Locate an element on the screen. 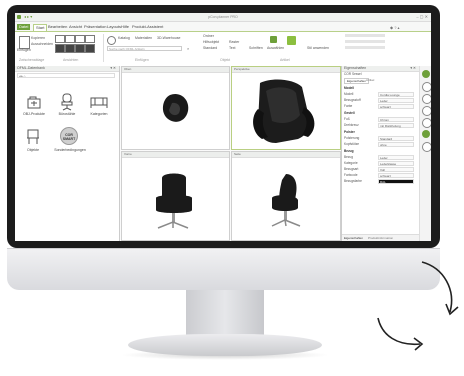 The image size is (464, 376). group-label-views: Ansichten is located at coordinates (71, 60).